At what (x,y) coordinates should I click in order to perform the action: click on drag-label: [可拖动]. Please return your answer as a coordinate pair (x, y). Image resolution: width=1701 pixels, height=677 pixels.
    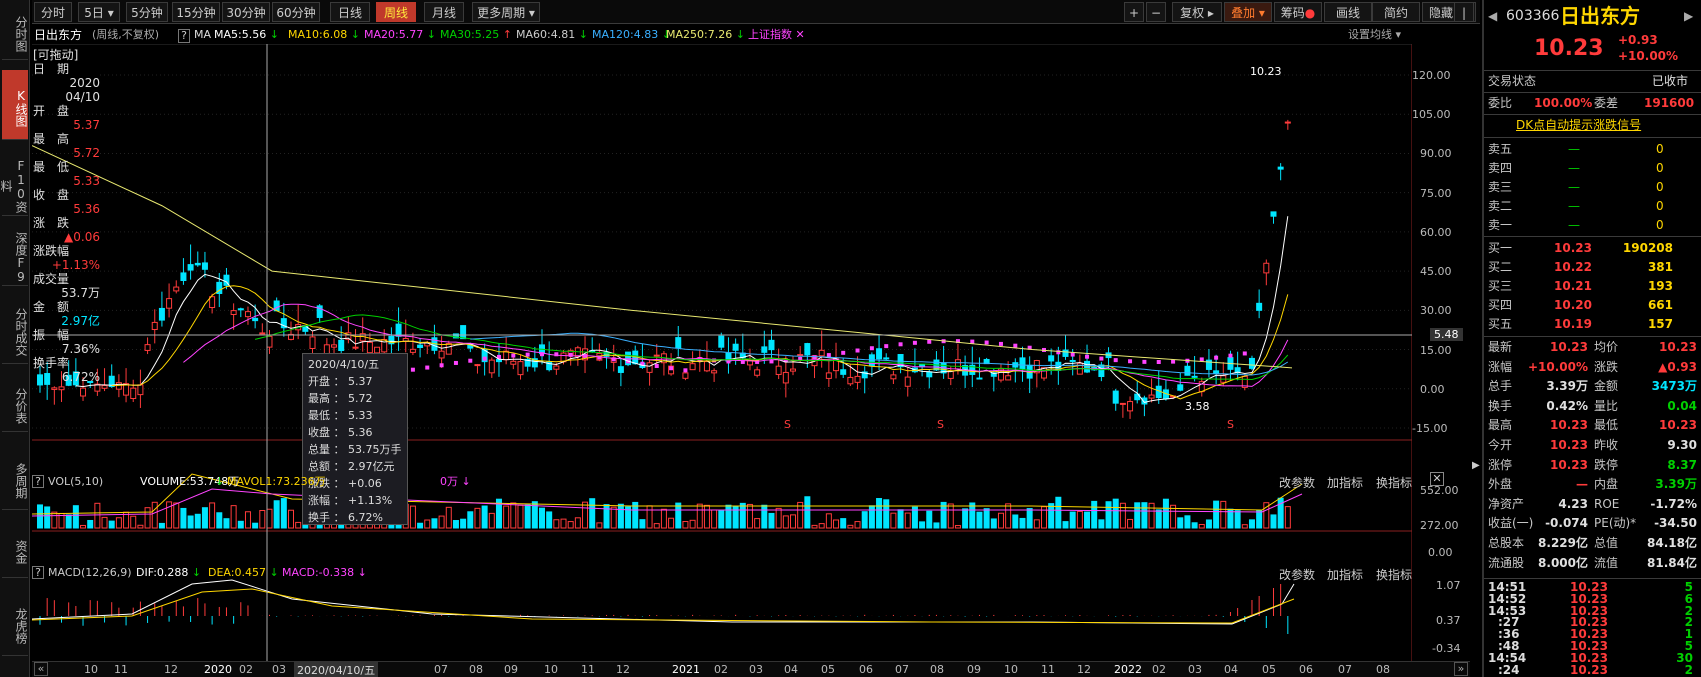
    Looking at the image, I should click on (56, 55).